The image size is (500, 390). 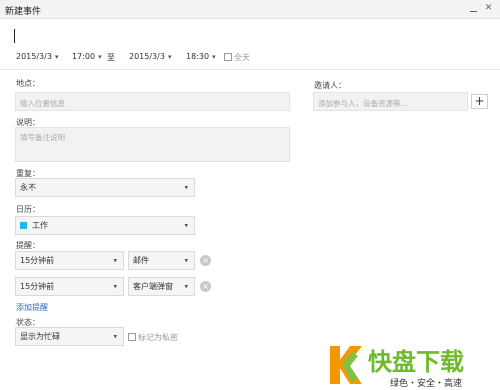 I want to click on location-label: 地点：, so click(x=28, y=83).